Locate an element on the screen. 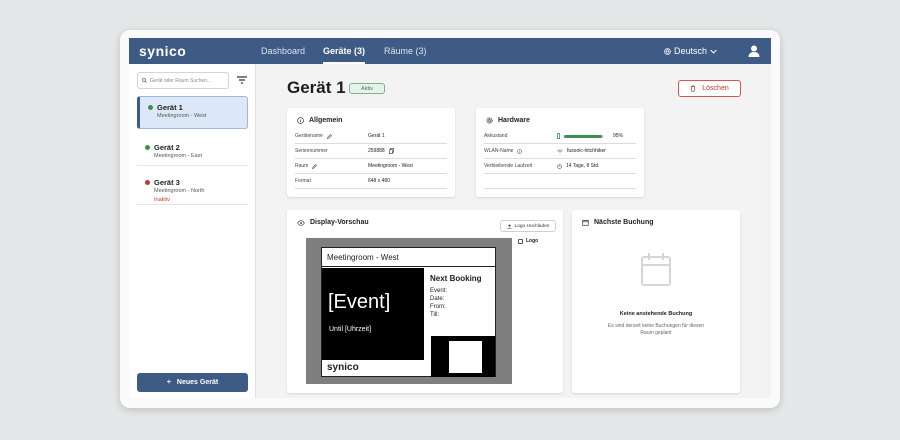  empty-calendar-icon is located at coordinates (656, 269).